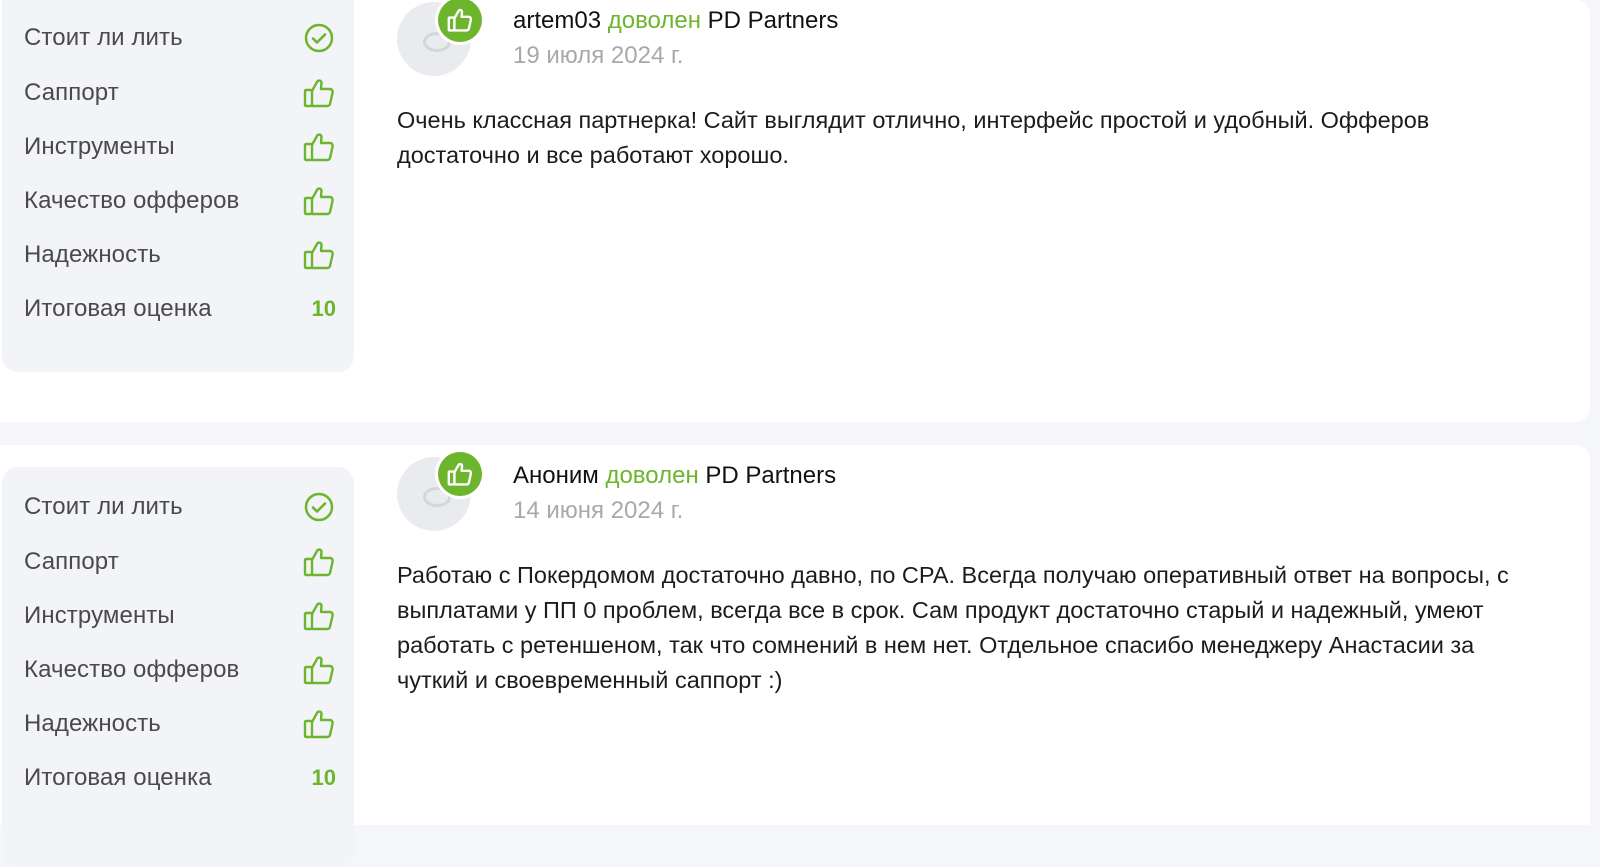 Image resolution: width=1600 pixels, height=867 pixels. Describe the element at coordinates (598, 55) in the screenshot. I see `review-date: 19 июля 2024 г.` at that location.